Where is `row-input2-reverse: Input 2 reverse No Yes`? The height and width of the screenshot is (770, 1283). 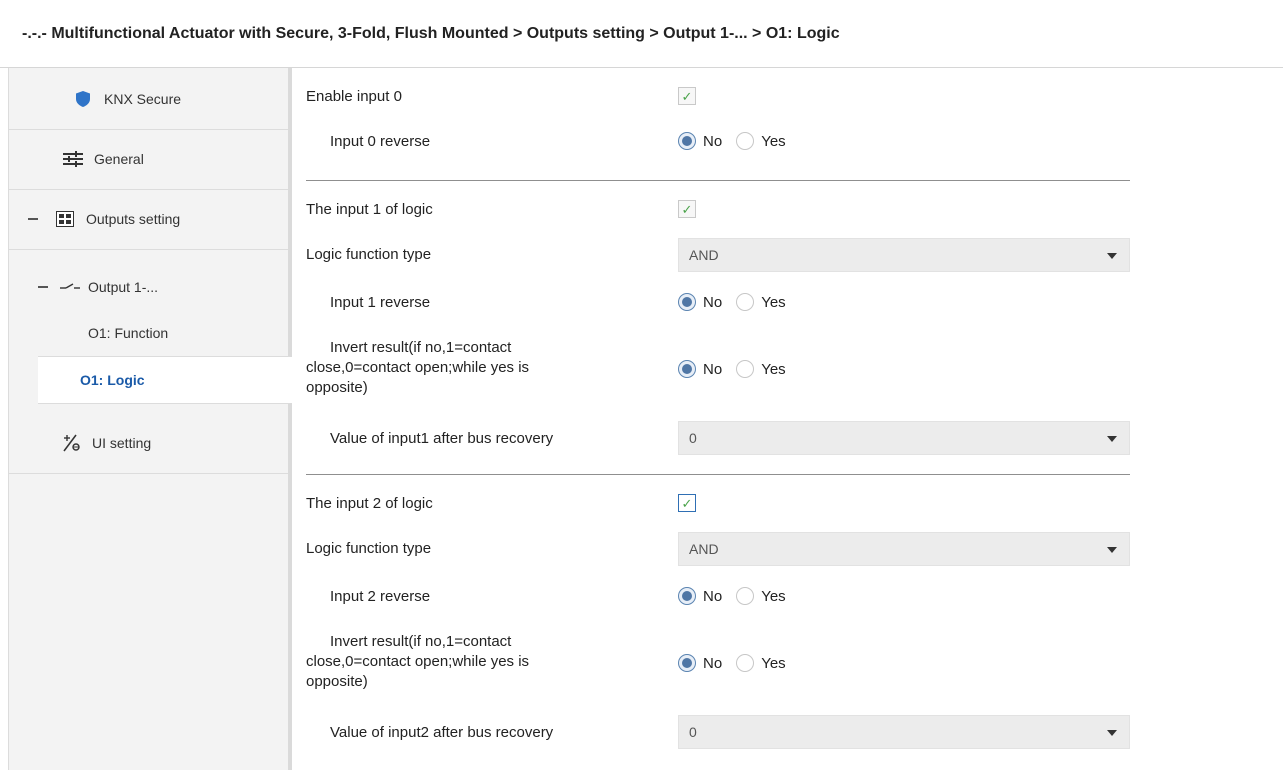 row-input2-reverse: Input 2 reverse No Yes is located at coordinates (721, 599).